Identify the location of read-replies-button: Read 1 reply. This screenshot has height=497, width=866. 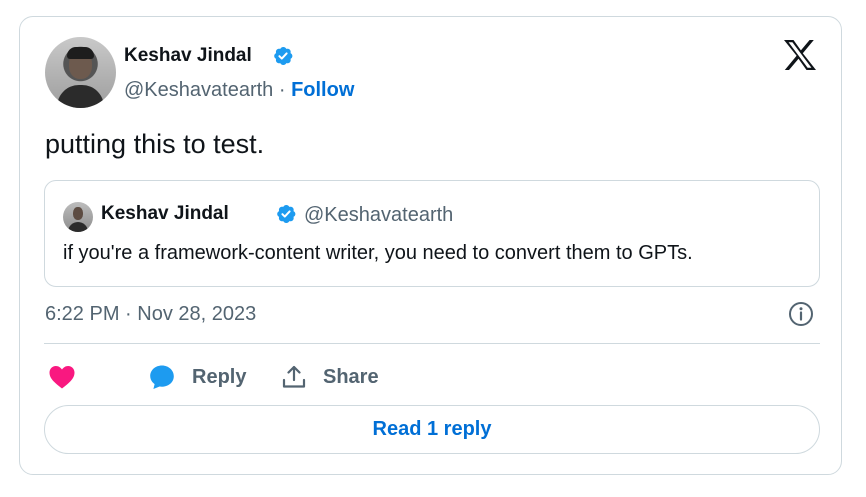
(432, 429).